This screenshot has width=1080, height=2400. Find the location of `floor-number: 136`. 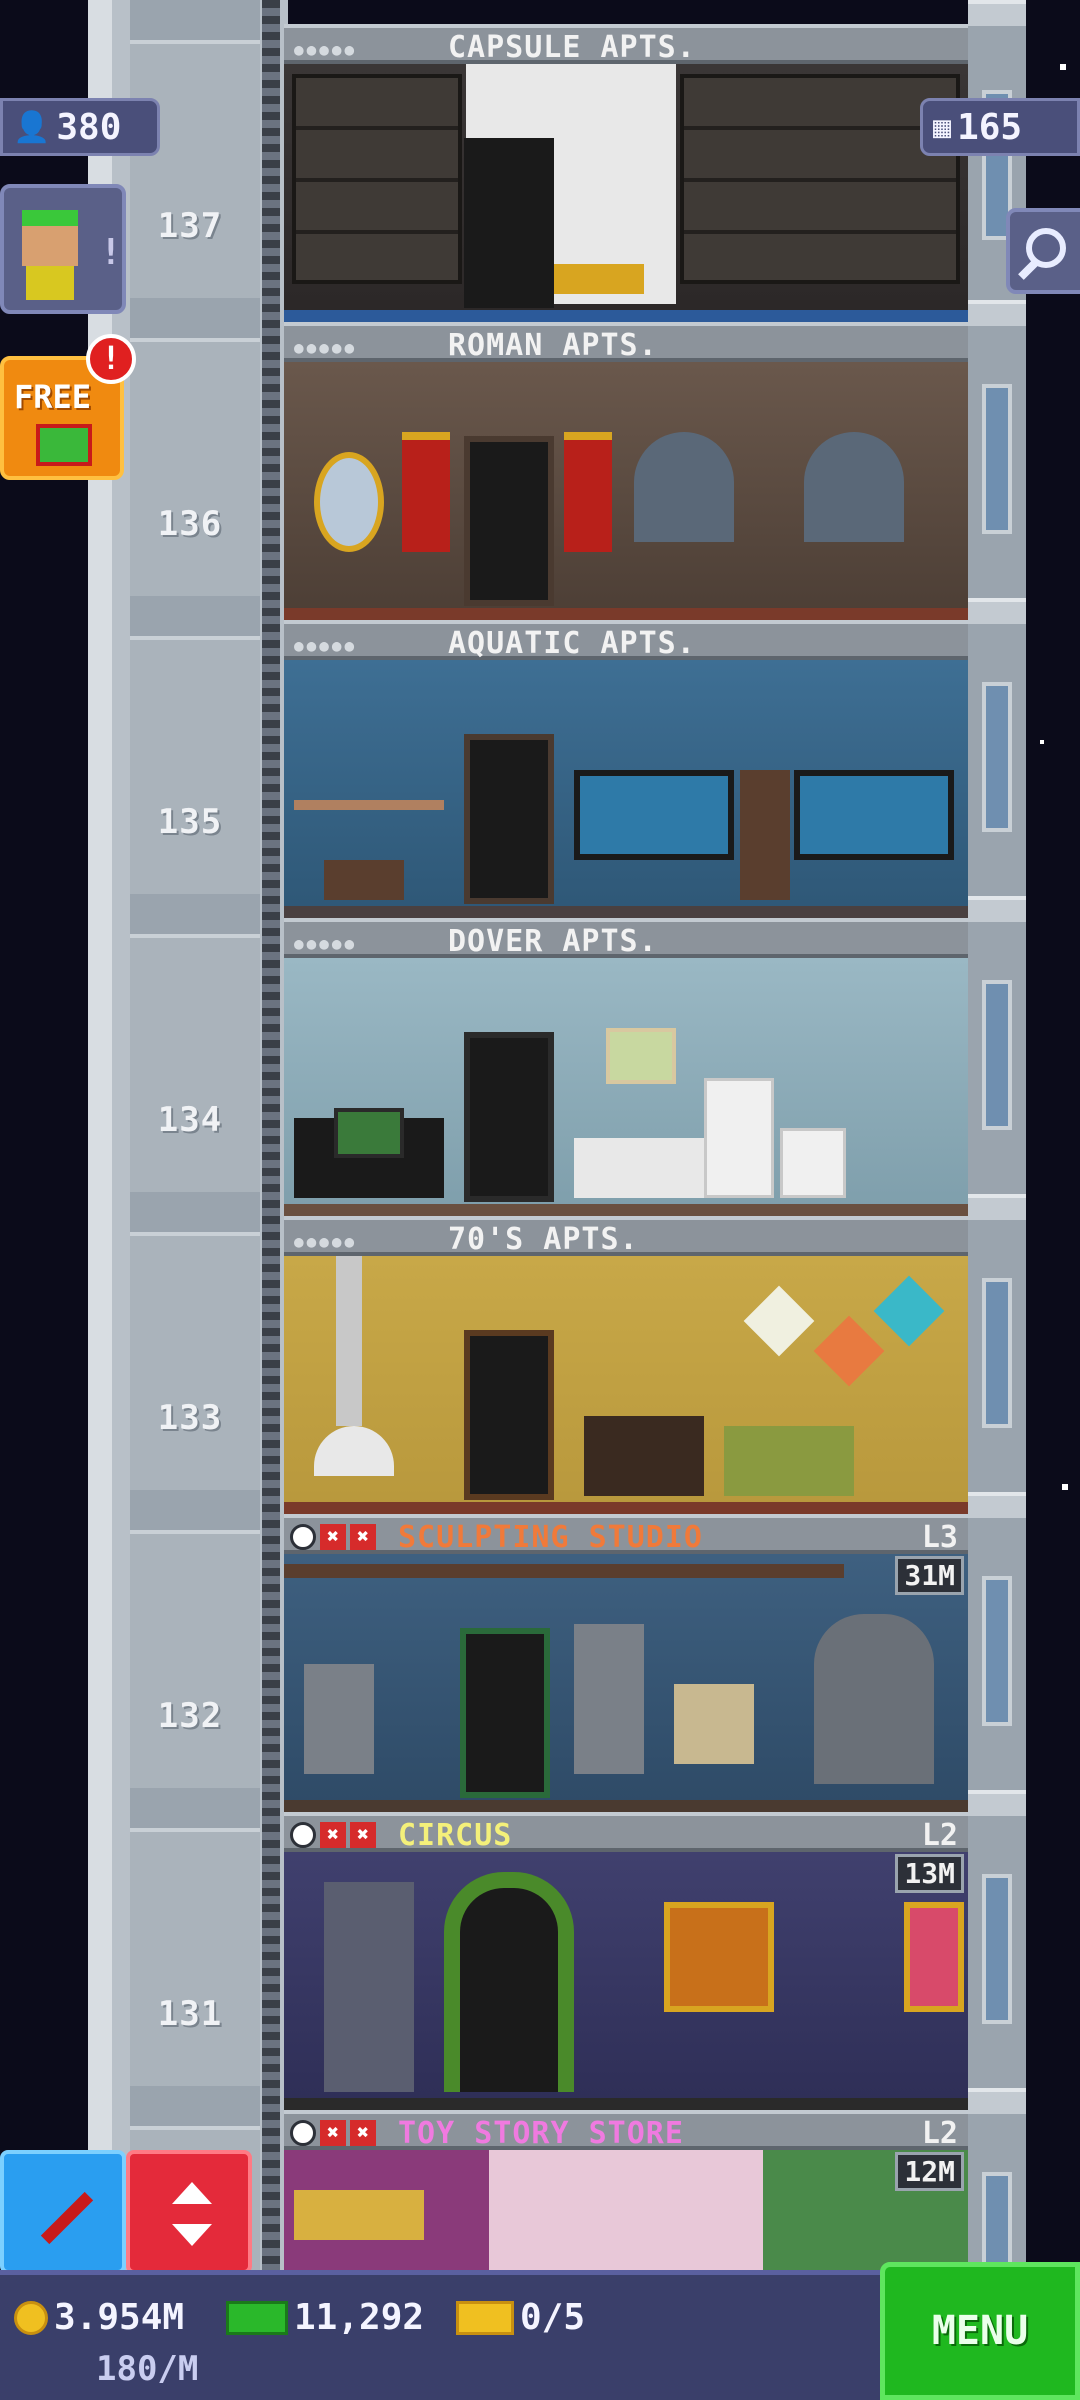

floor-number: 136 is located at coordinates (190, 524).